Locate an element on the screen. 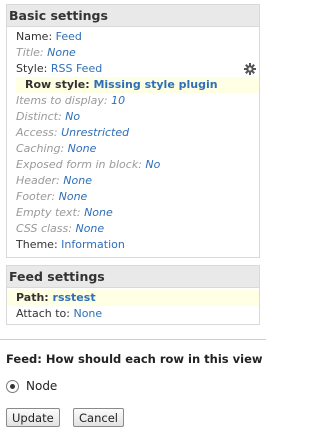 Image resolution: width=320 pixels, height=440 pixels. name-link: Feed is located at coordinates (69, 36).